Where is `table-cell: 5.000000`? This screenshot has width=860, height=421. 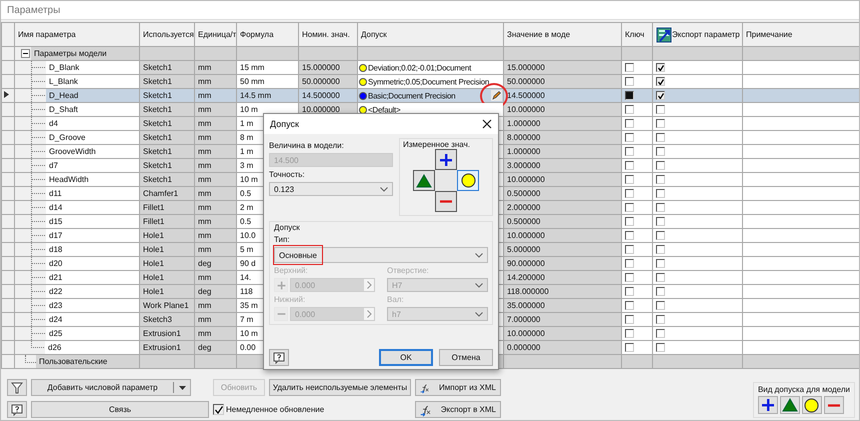 table-cell: 5.000000 is located at coordinates (563, 249).